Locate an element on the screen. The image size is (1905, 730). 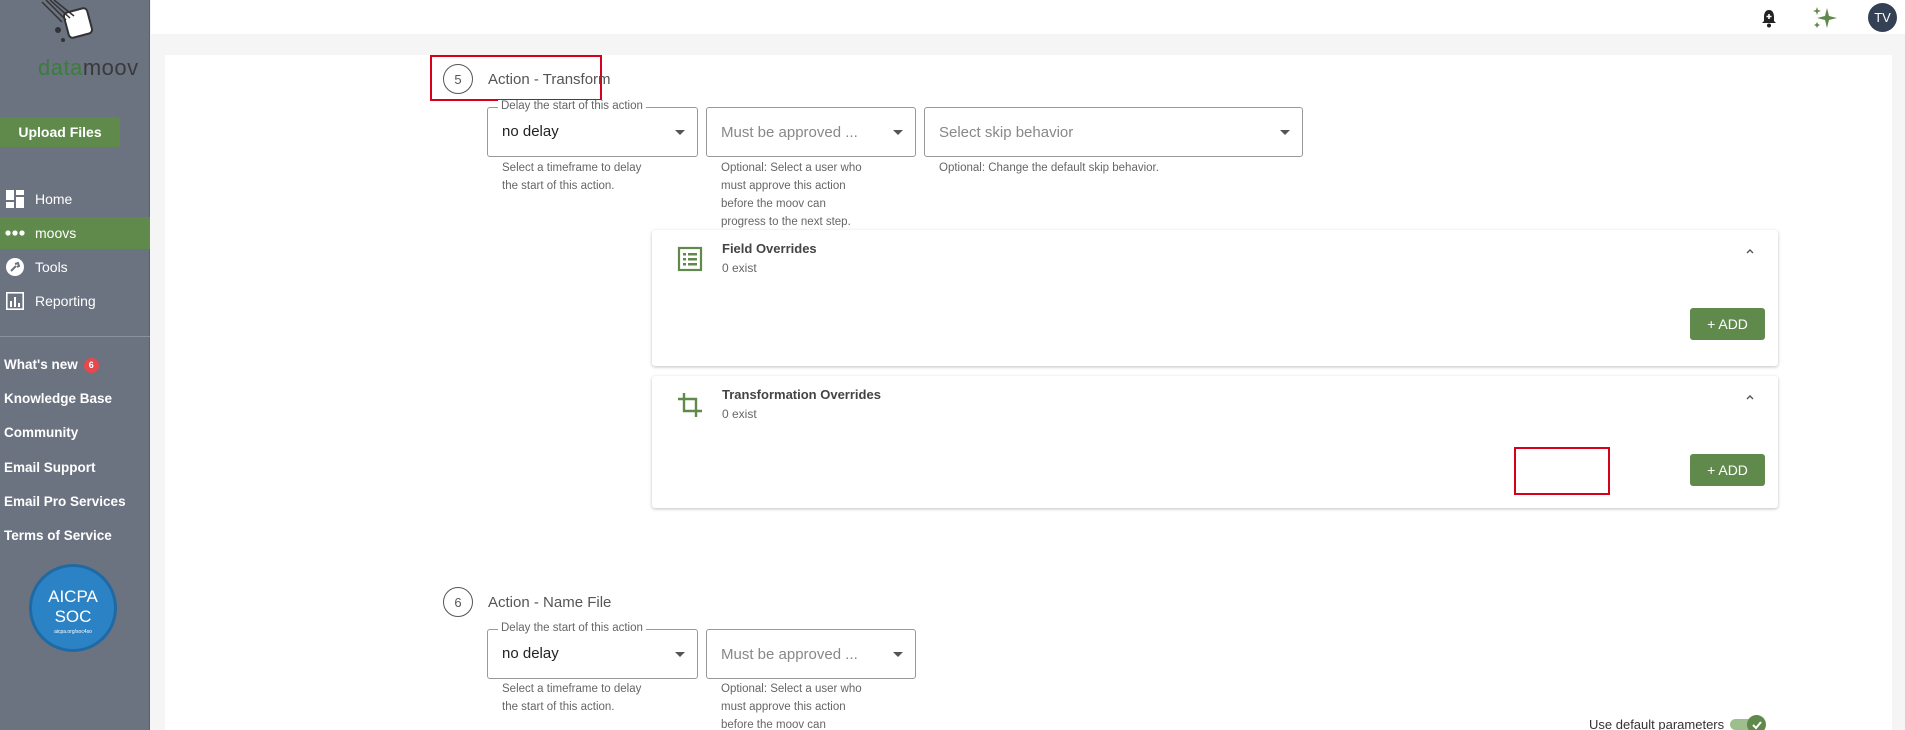
user-avatar: TV is located at coordinates (1882, 17).